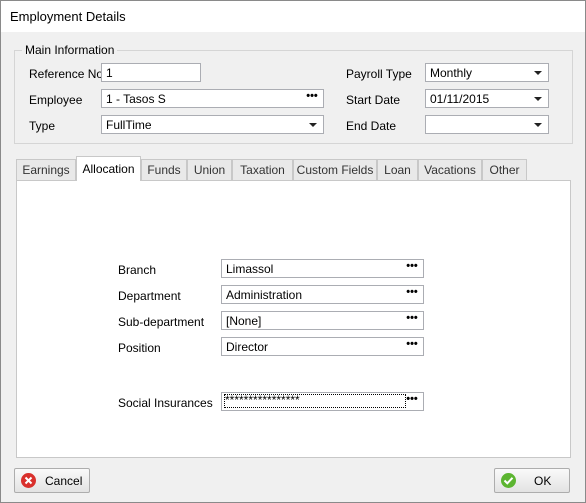  Describe the element at coordinates (504, 169) in the screenshot. I see `tab-other: Other` at that location.